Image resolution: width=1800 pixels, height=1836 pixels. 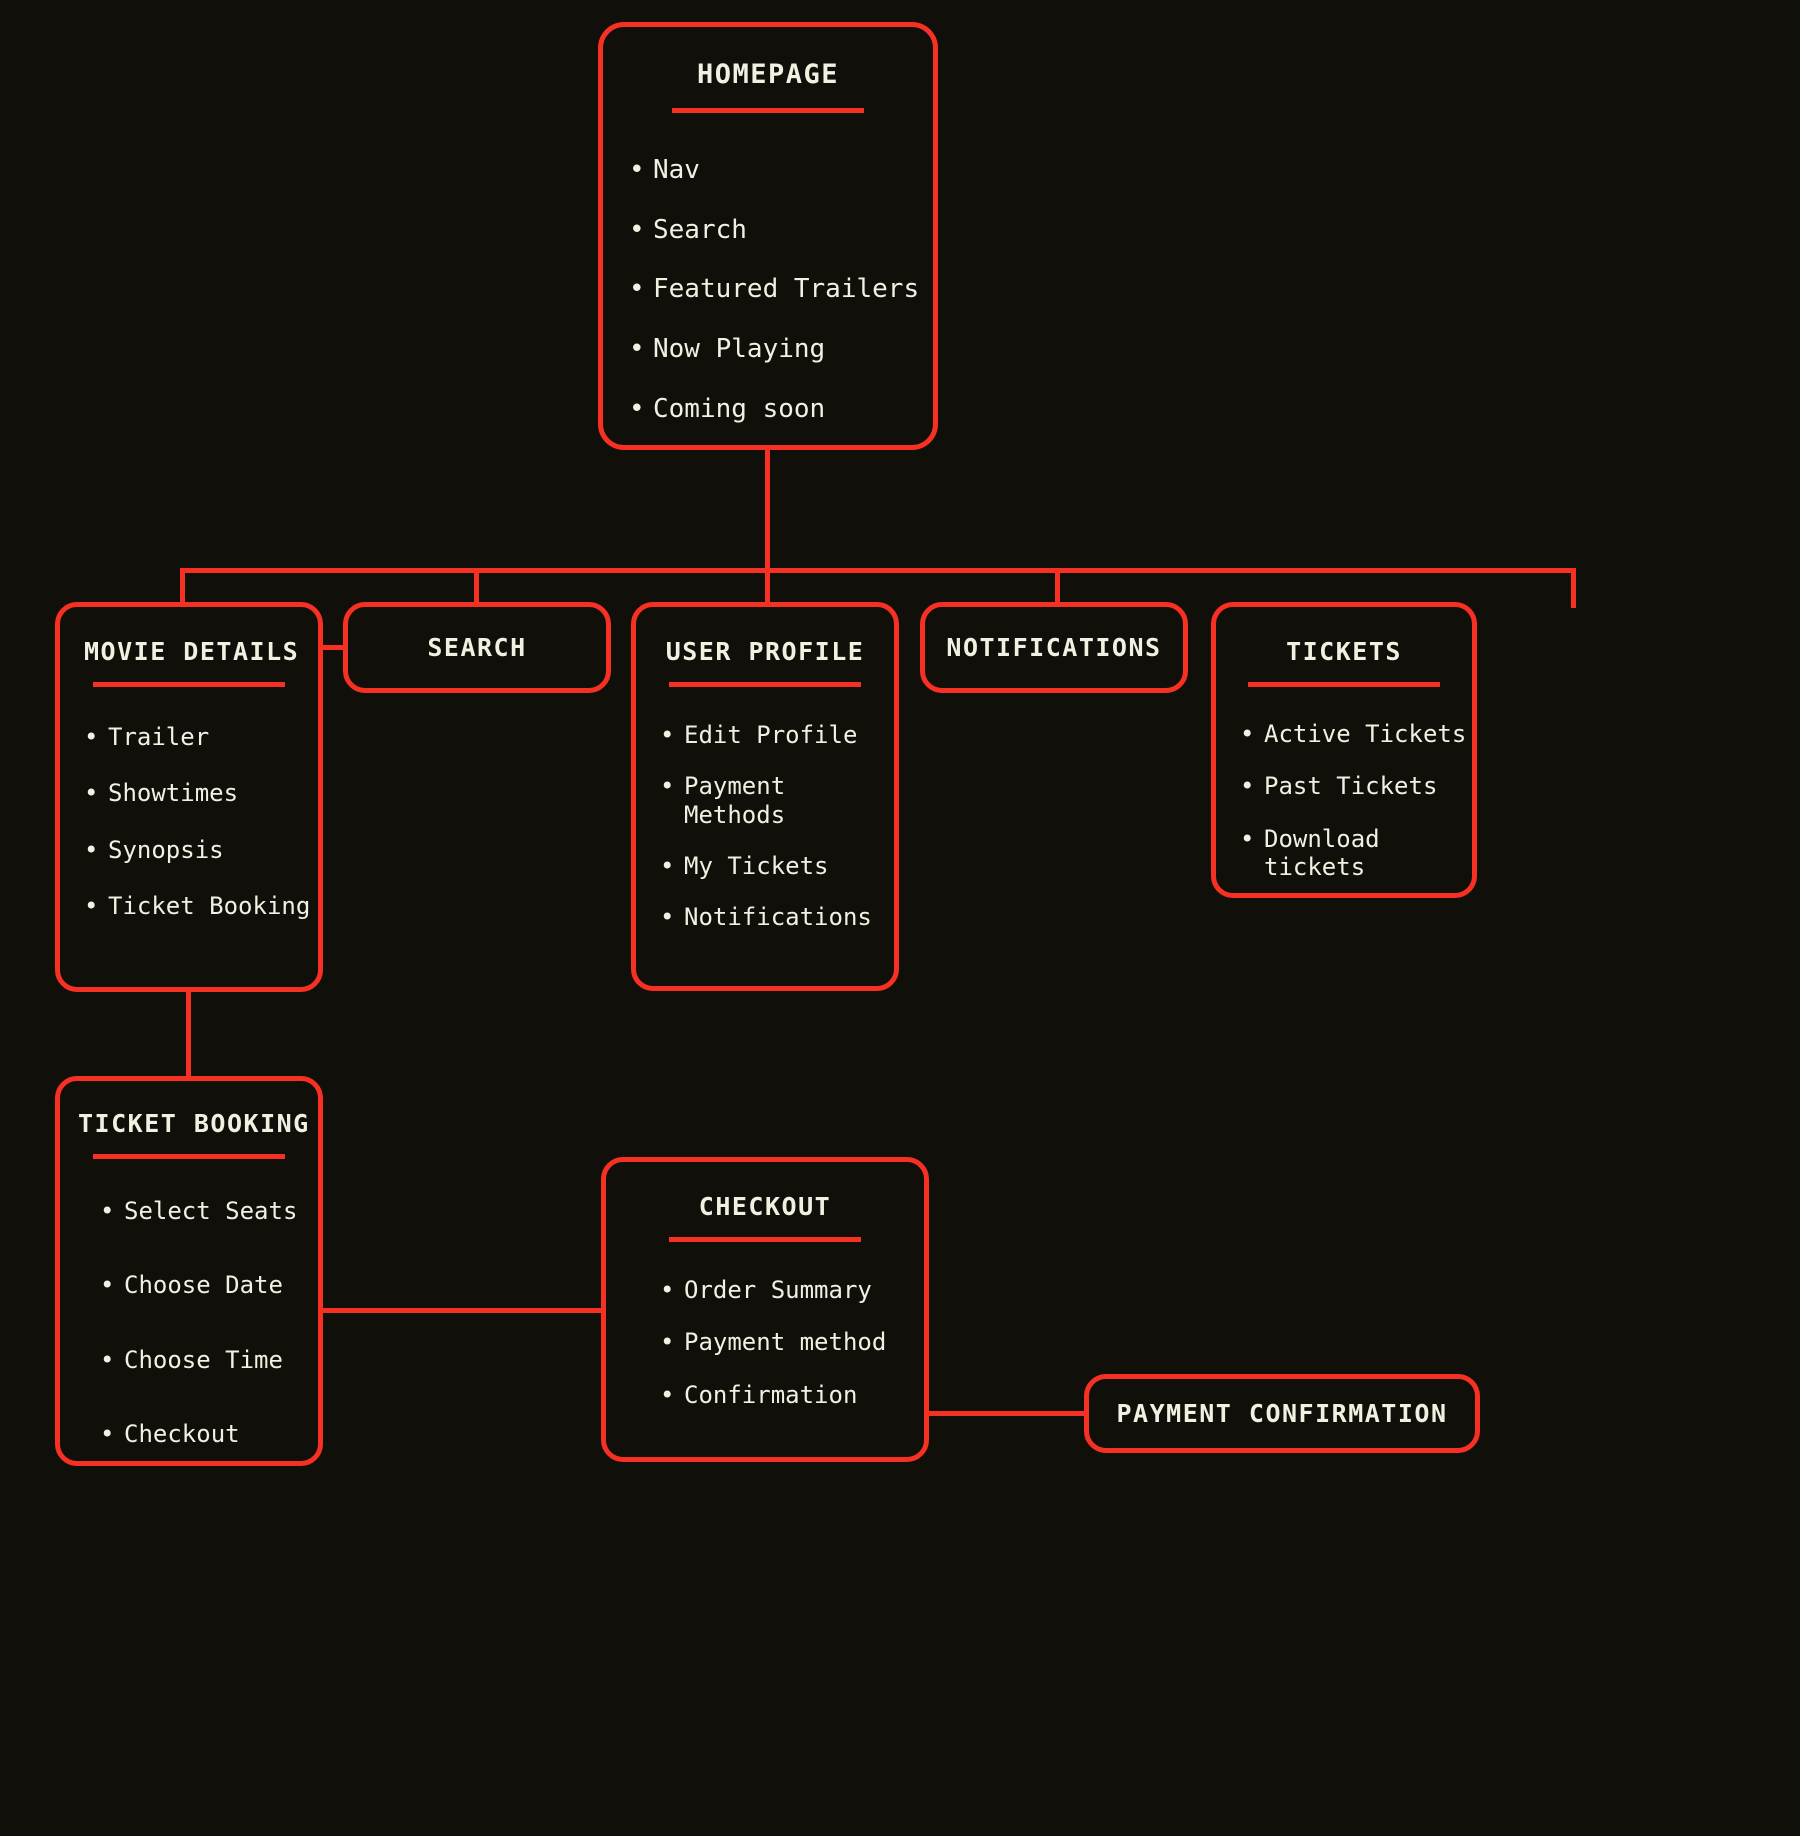 What do you see at coordinates (780, 409) in the screenshot?
I see `list-item: Coming soon` at bounding box center [780, 409].